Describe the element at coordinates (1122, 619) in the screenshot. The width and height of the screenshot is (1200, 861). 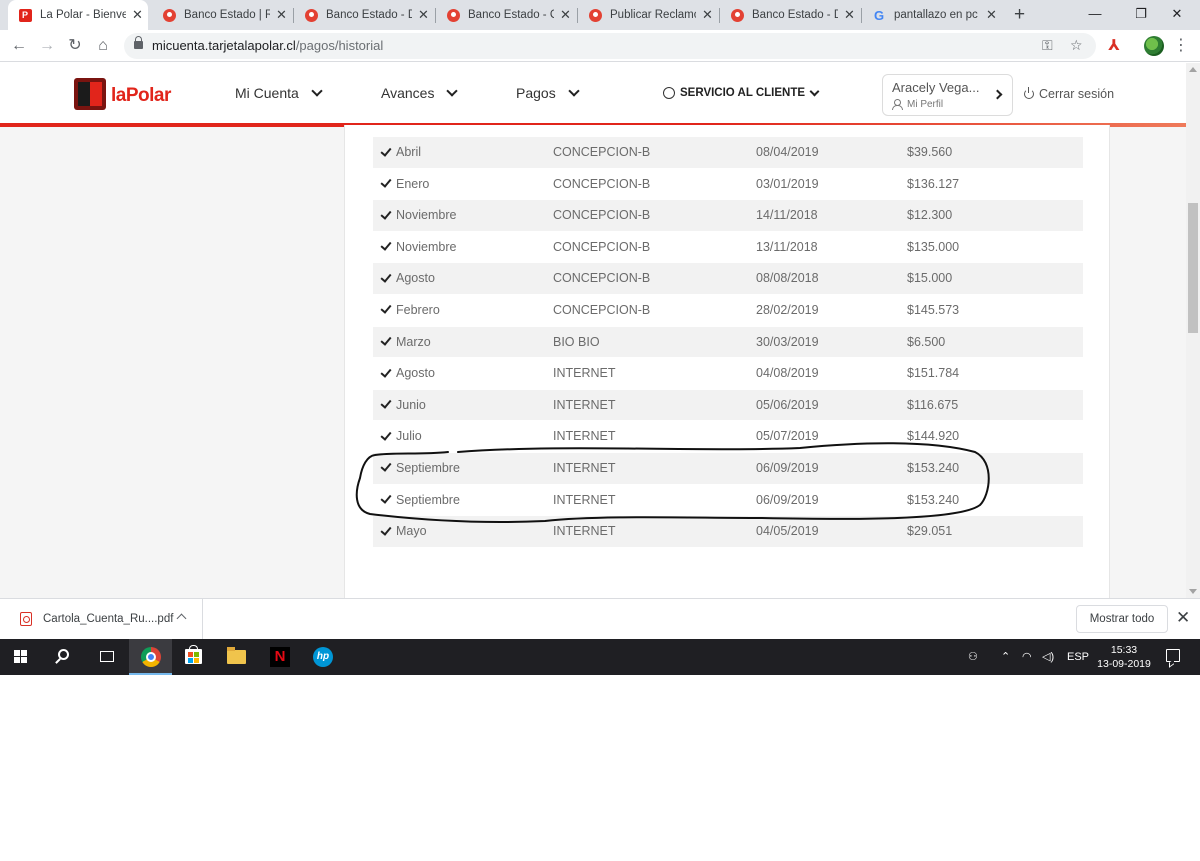
I see `show-all-downloads-button: Mostrar todo` at that location.